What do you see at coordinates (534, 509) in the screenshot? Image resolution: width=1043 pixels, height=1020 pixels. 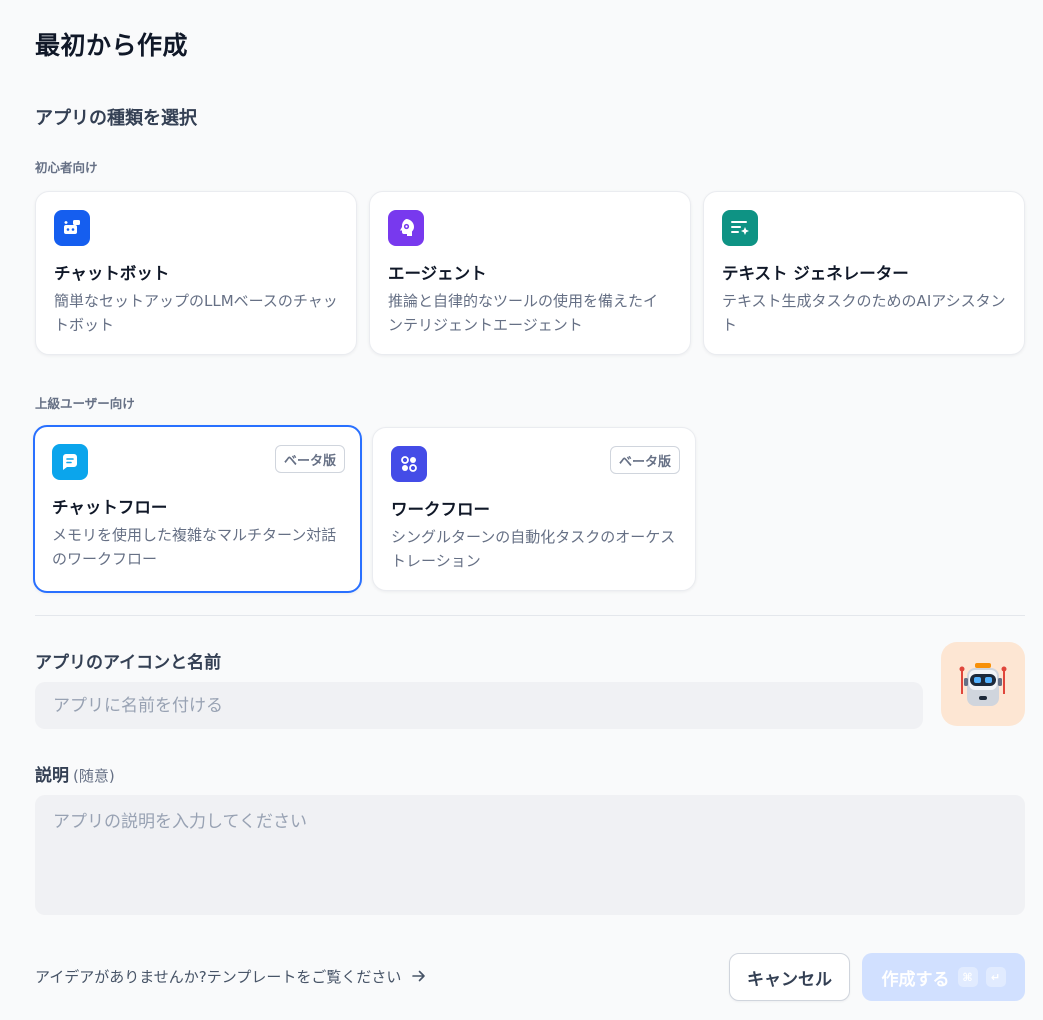 I see `app-type-card-workflow: ベータ版 ワークフロー シングルターンの自動化タスクのオーケストレーション` at bounding box center [534, 509].